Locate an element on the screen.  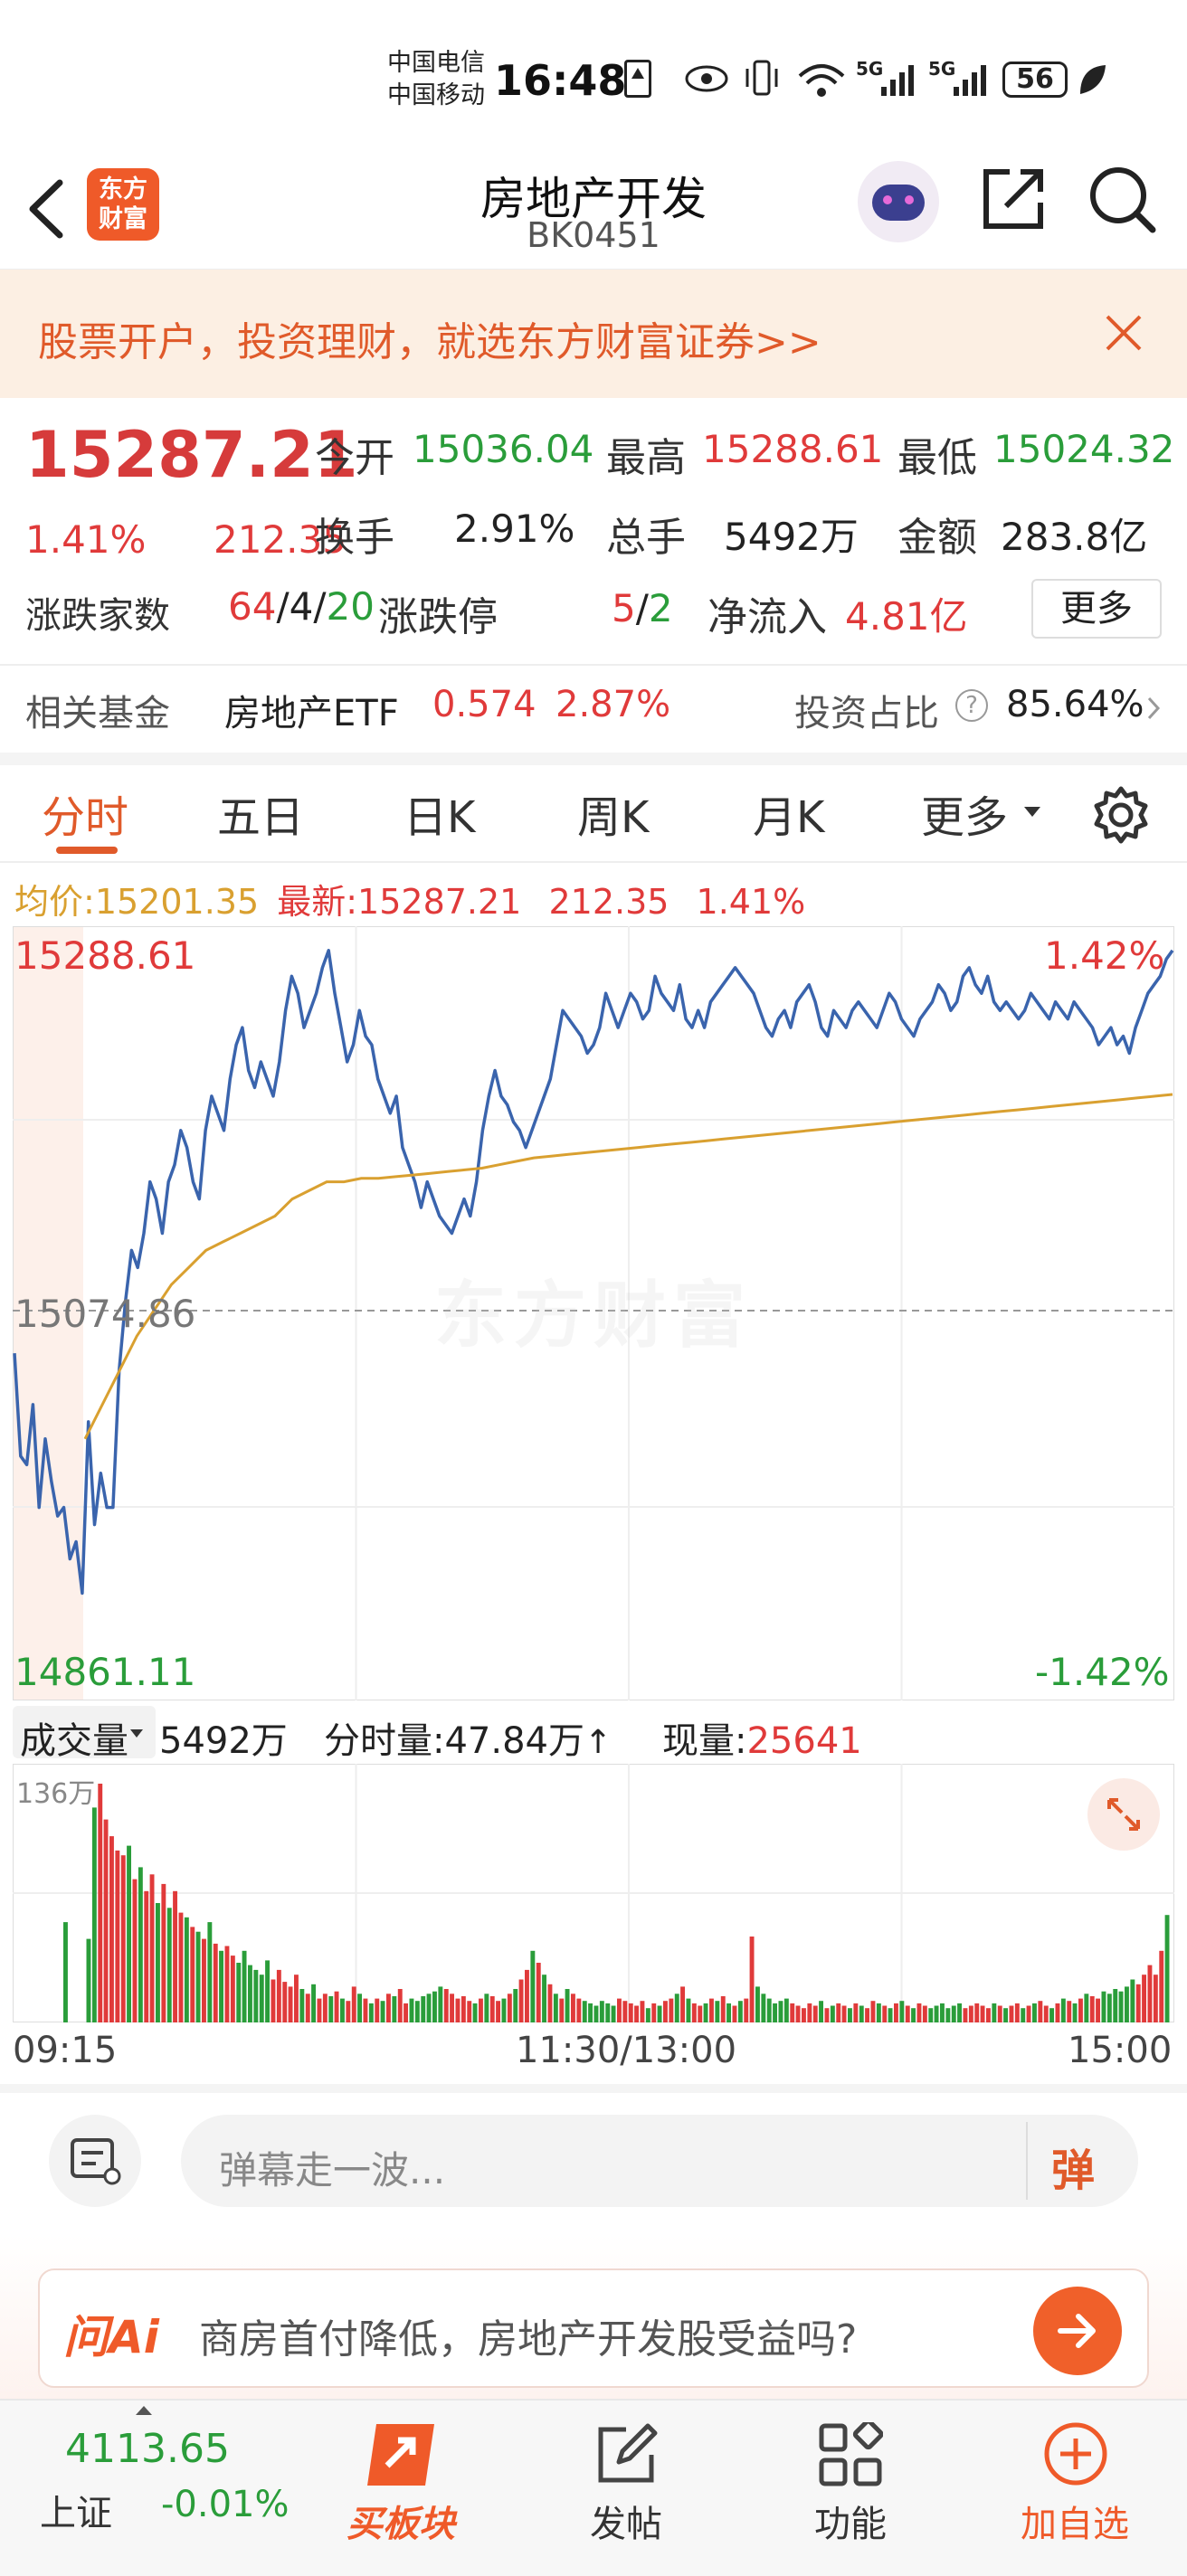
vibrate-icon is located at coordinates (761, 78).